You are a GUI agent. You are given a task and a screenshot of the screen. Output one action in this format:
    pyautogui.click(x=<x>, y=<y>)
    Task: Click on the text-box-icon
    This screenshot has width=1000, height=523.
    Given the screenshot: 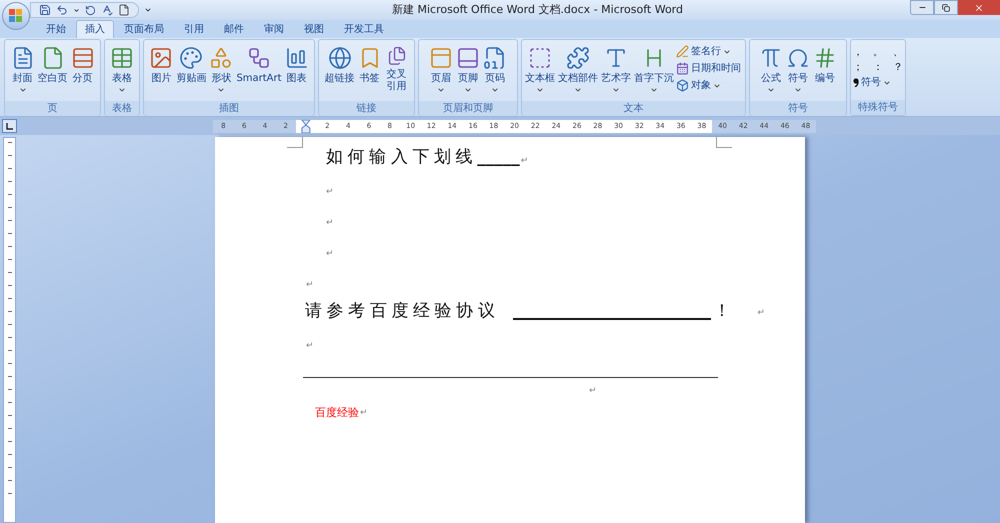 What is the action you would take?
    pyautogui.click(x=540, y=58)
    